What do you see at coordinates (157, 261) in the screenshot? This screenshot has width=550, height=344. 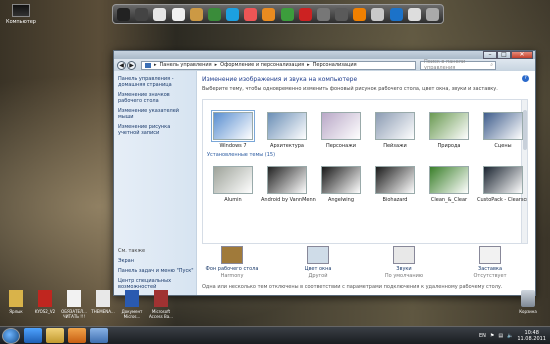 I see `see-also-display: Экран` at bounding box center [157, 261].